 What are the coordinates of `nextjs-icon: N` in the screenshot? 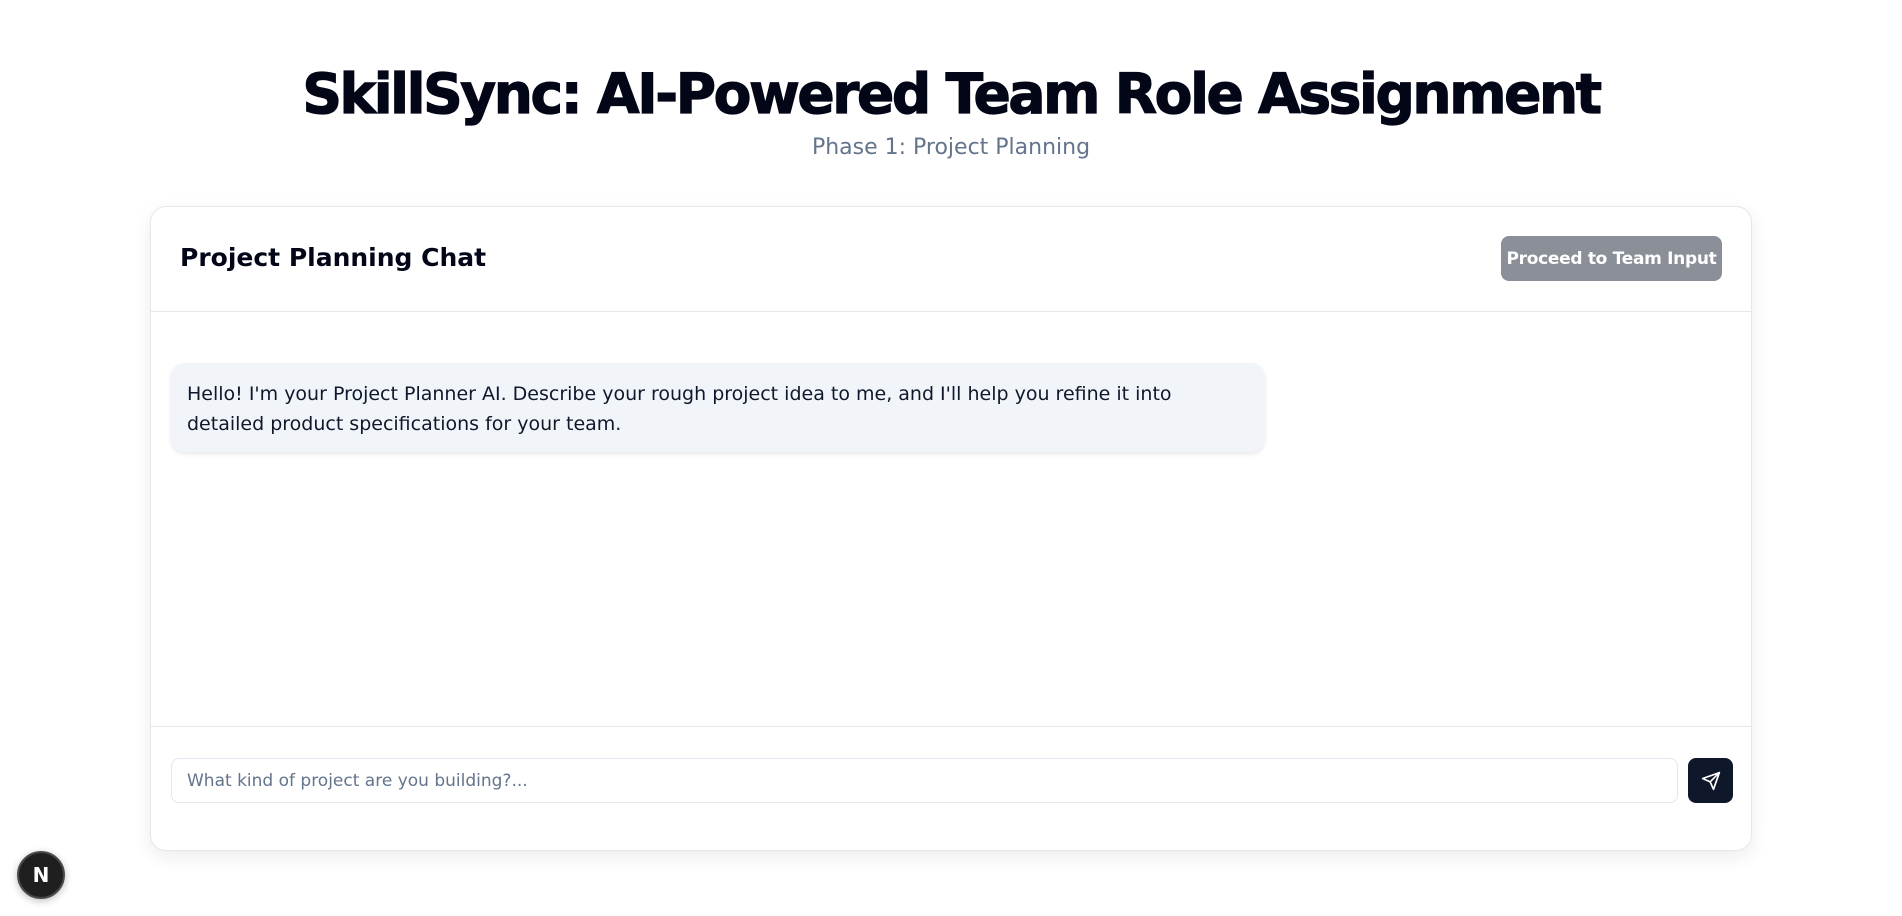 It's located at (41, 875).